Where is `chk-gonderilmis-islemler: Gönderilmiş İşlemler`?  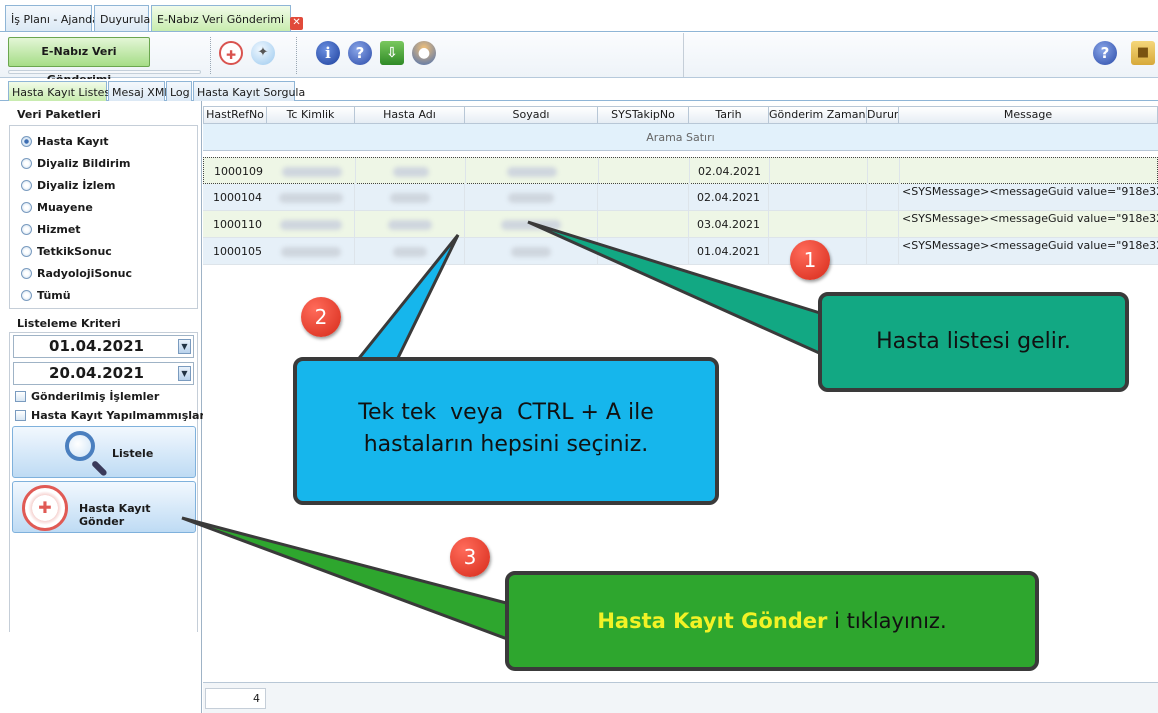
chk-gonderilmis-islemler: Gönderilmiş İşlemler is located at coordinates (87, 398).